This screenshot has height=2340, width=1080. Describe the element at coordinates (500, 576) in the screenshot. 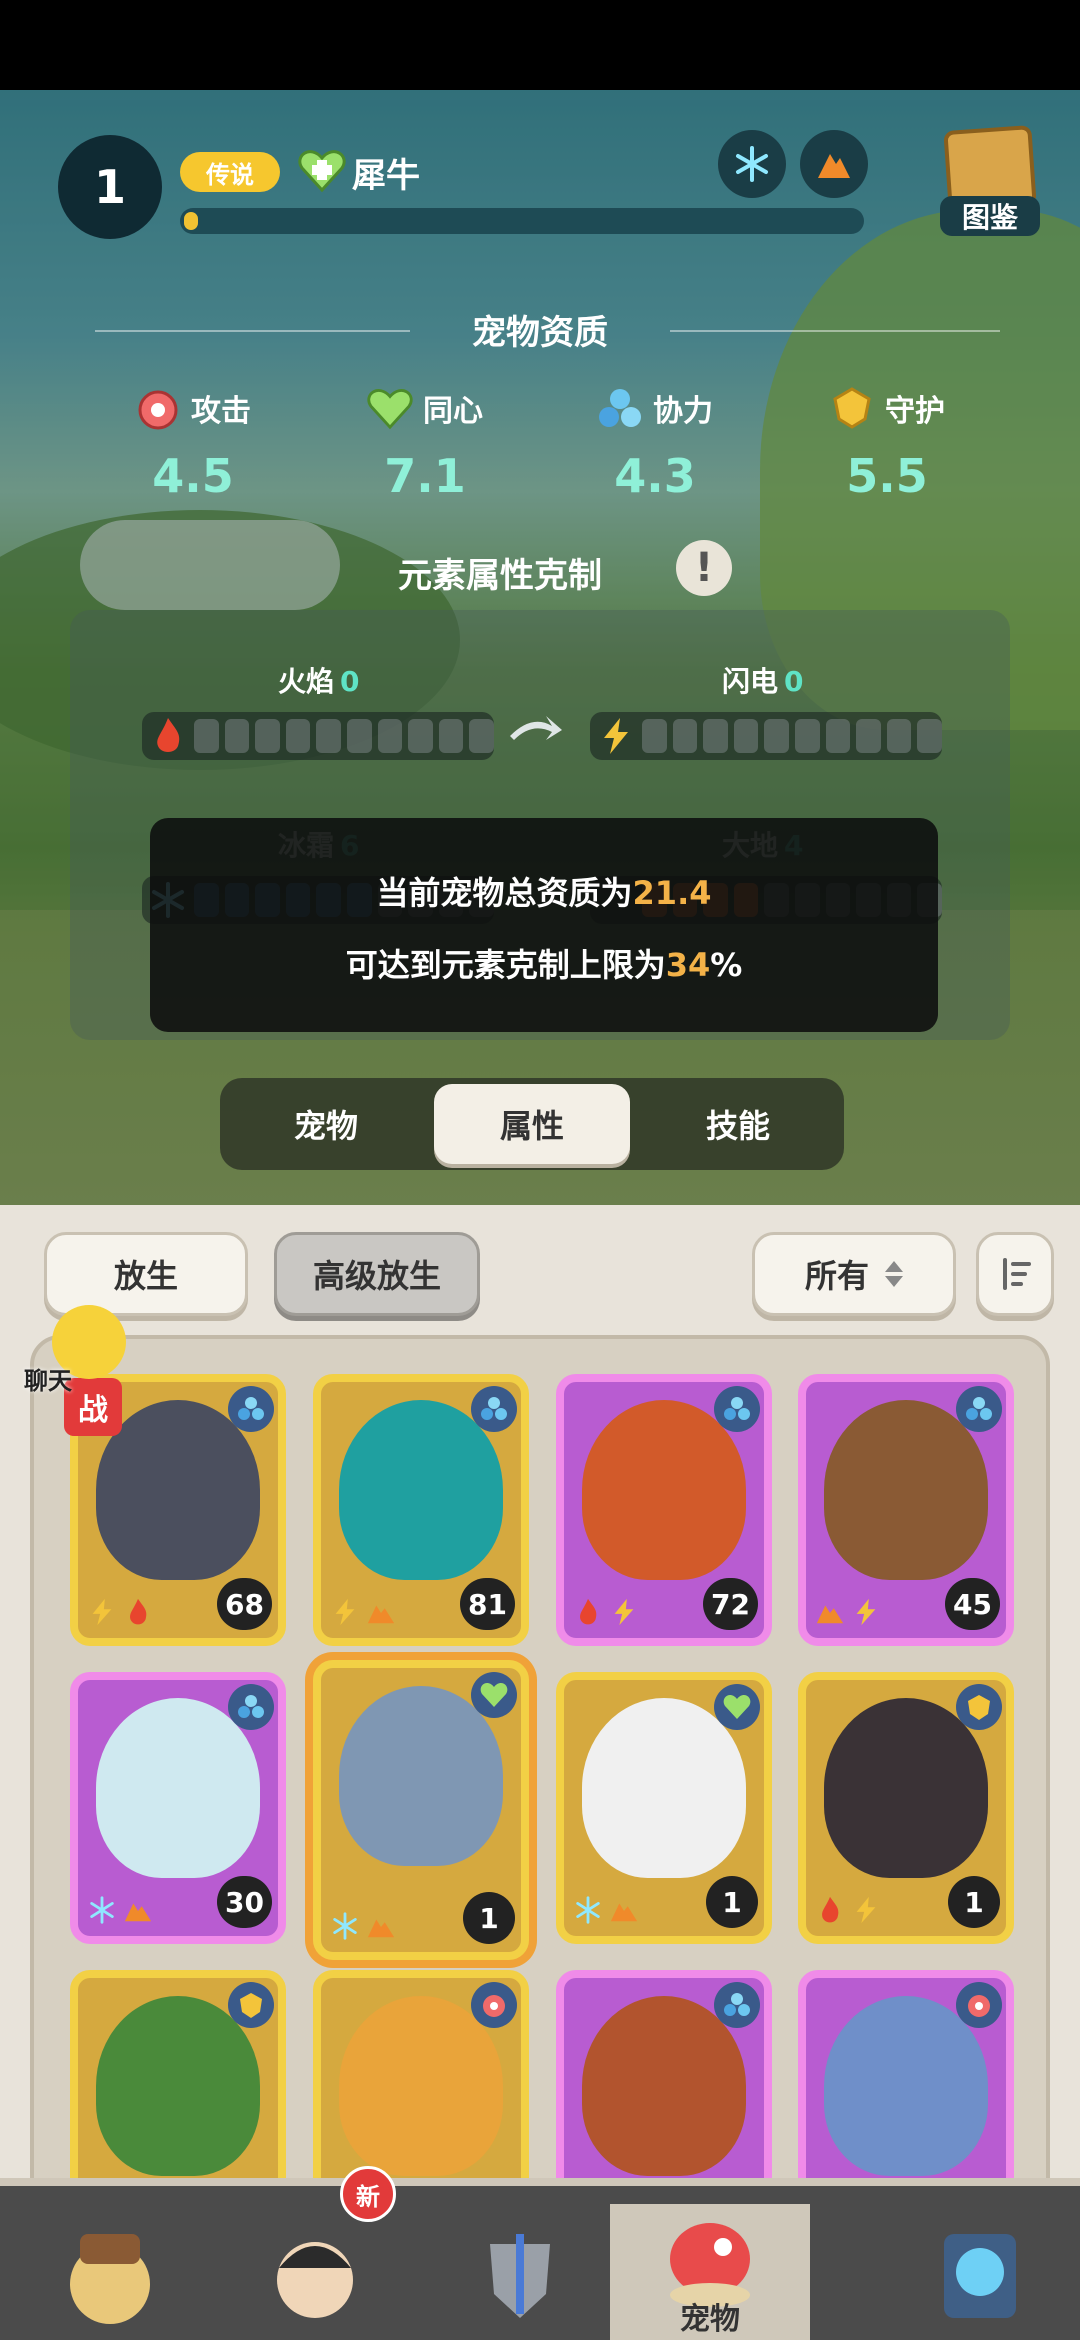

I see `element-title: 元素属性克制` at that location.